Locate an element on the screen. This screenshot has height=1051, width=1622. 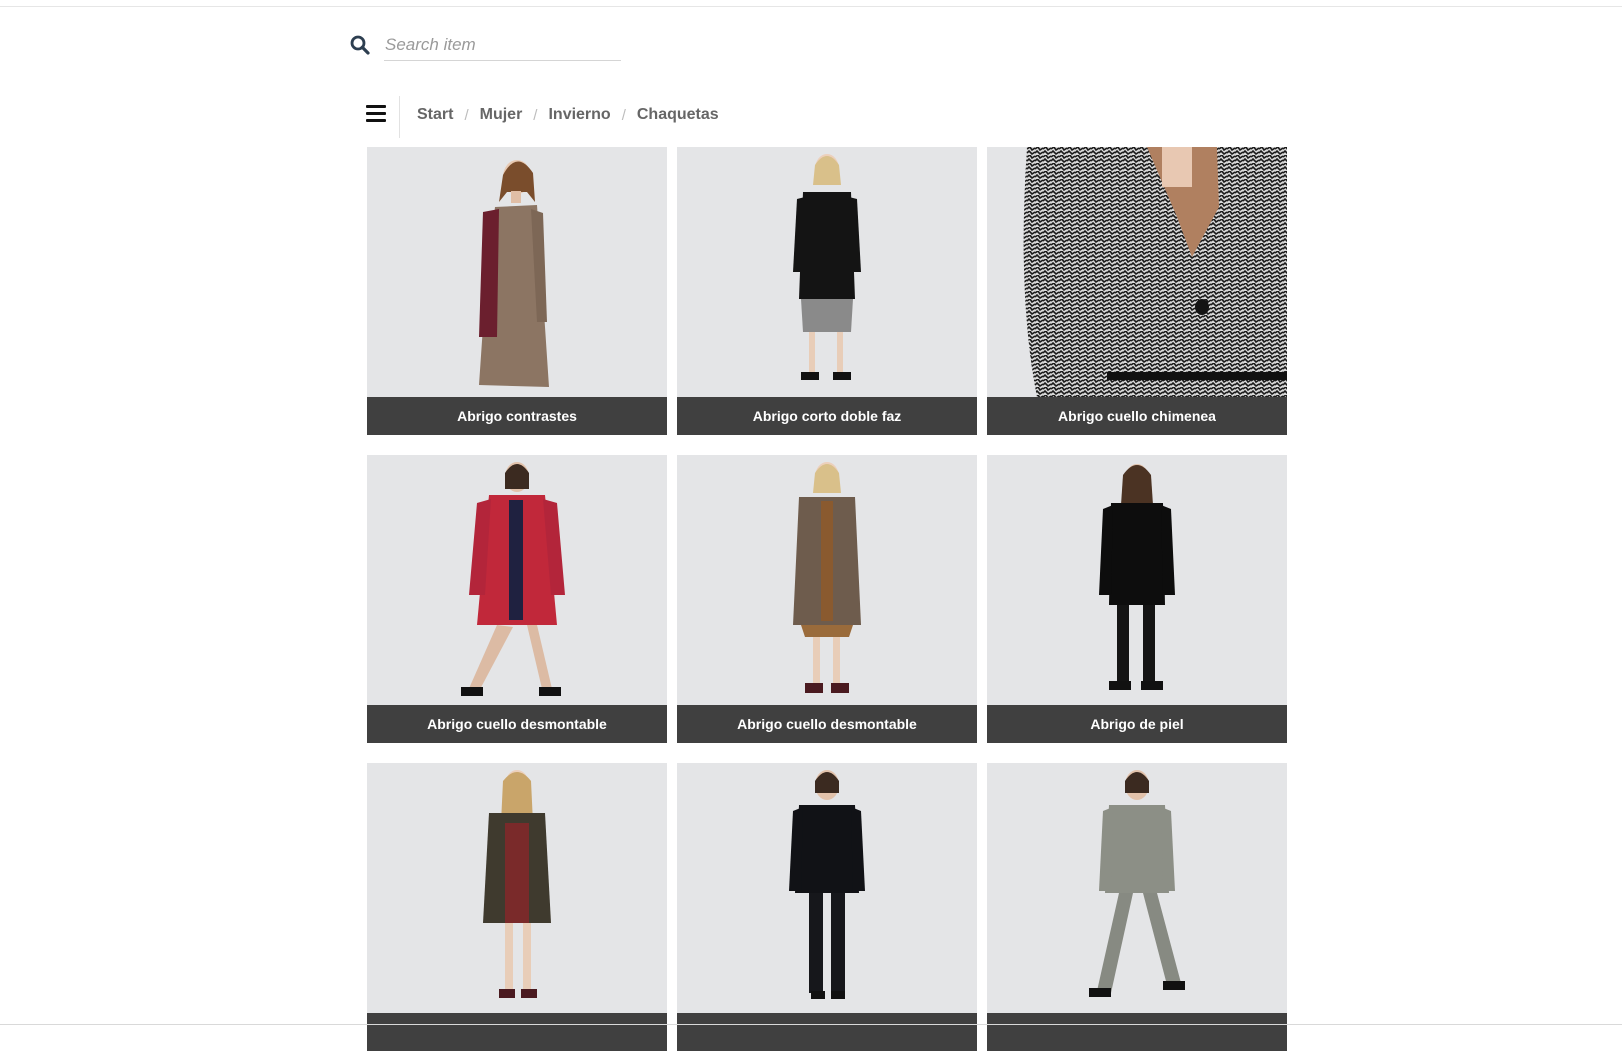
product-title: Abrigo cuello chimenea is located at coordinates (1137, 416).